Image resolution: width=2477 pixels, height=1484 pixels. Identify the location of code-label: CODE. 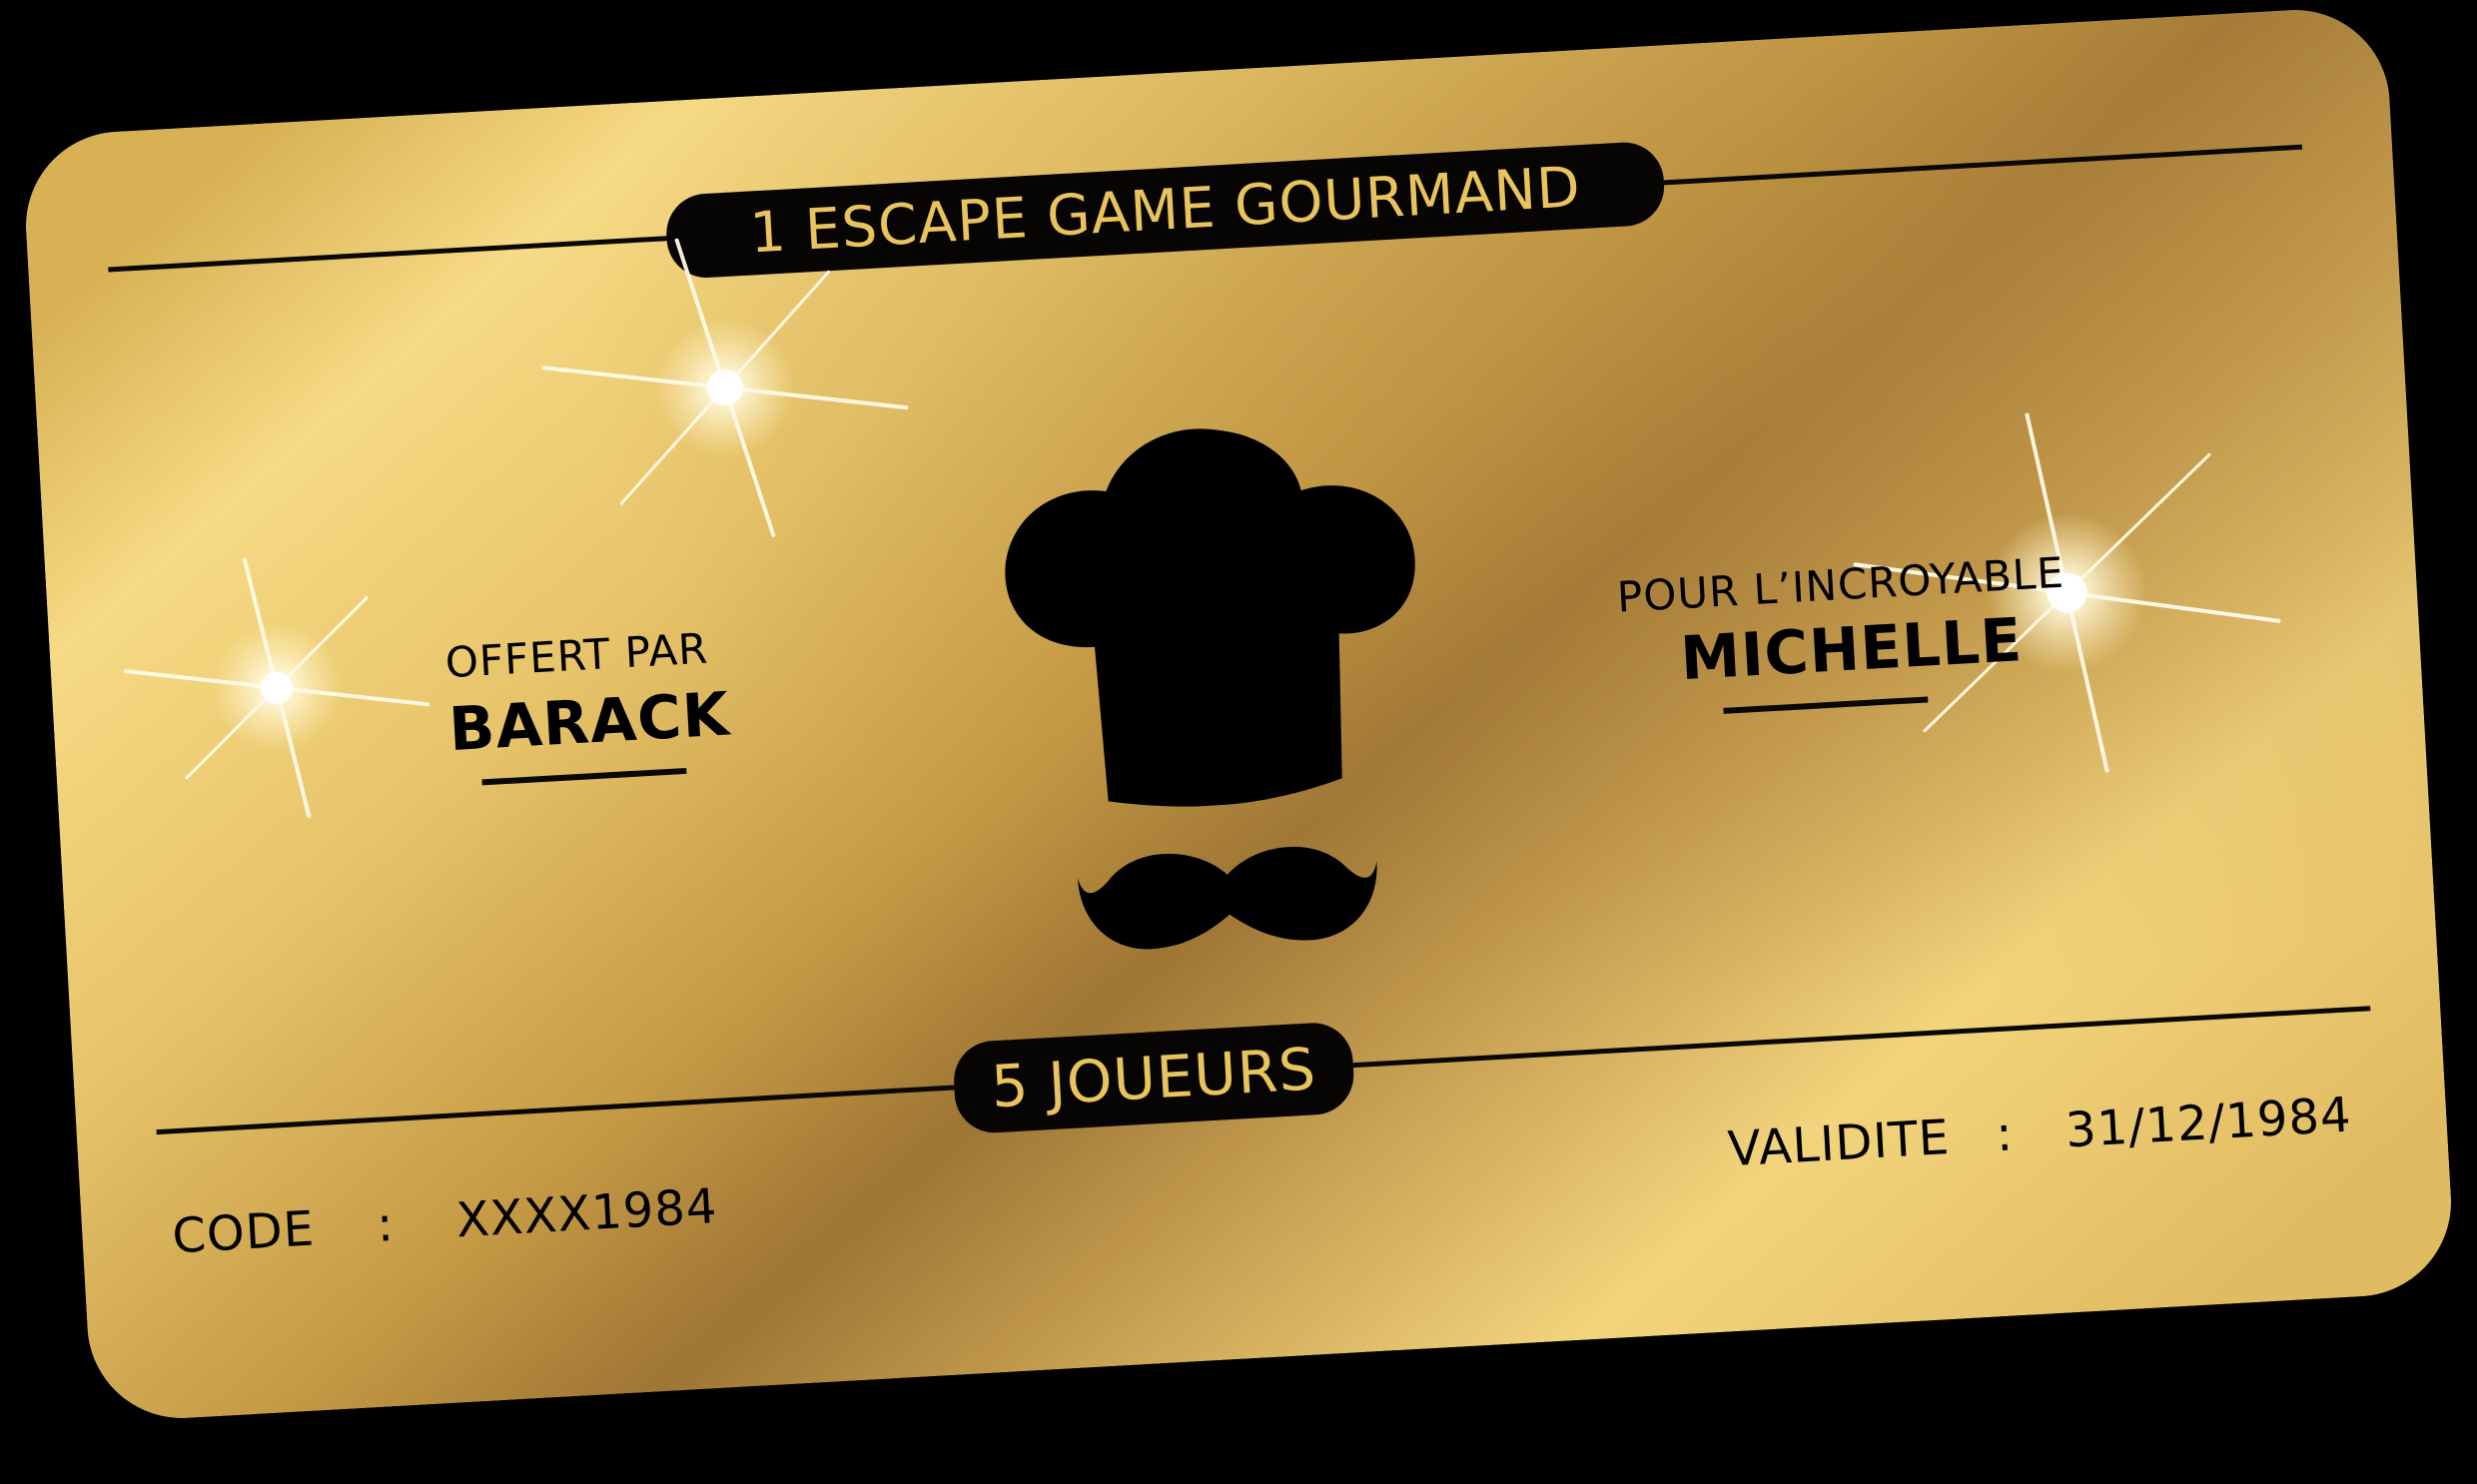
(243, 1232).